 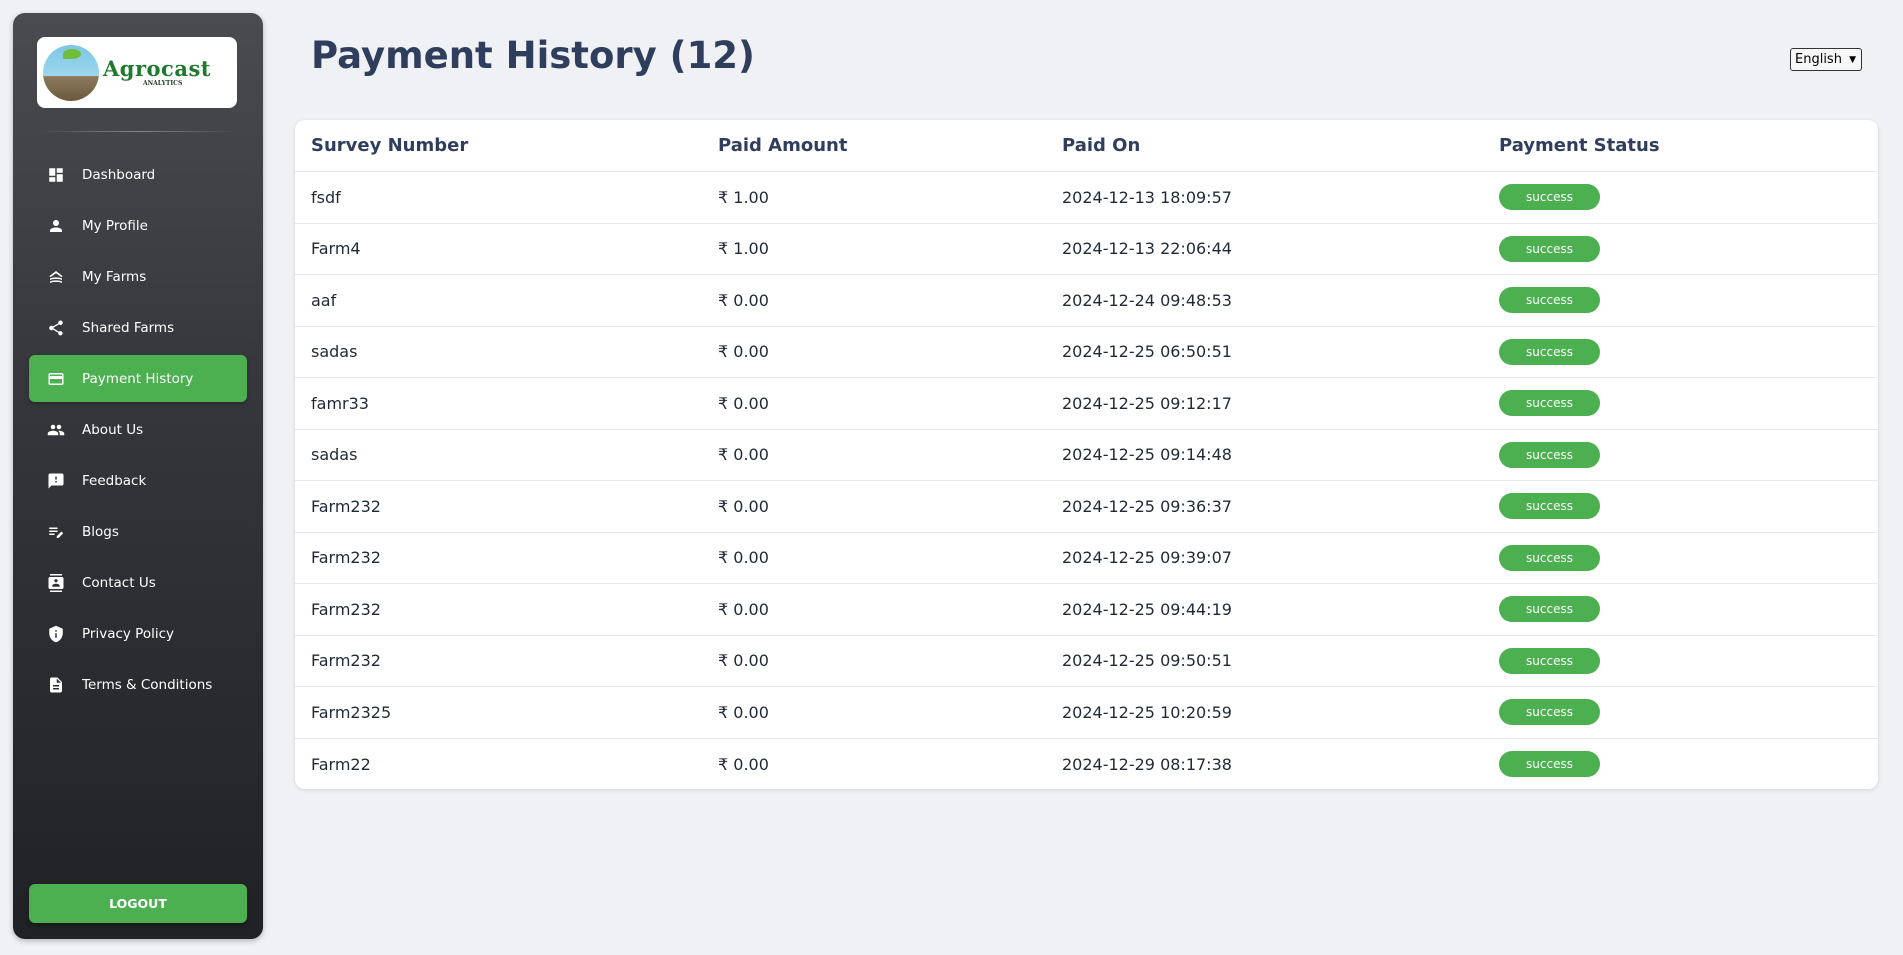 I want to click on table-row: Farm232 ₹ 0.00 2024-12-25 09:36:37 success, so click(x=1086, y=507).